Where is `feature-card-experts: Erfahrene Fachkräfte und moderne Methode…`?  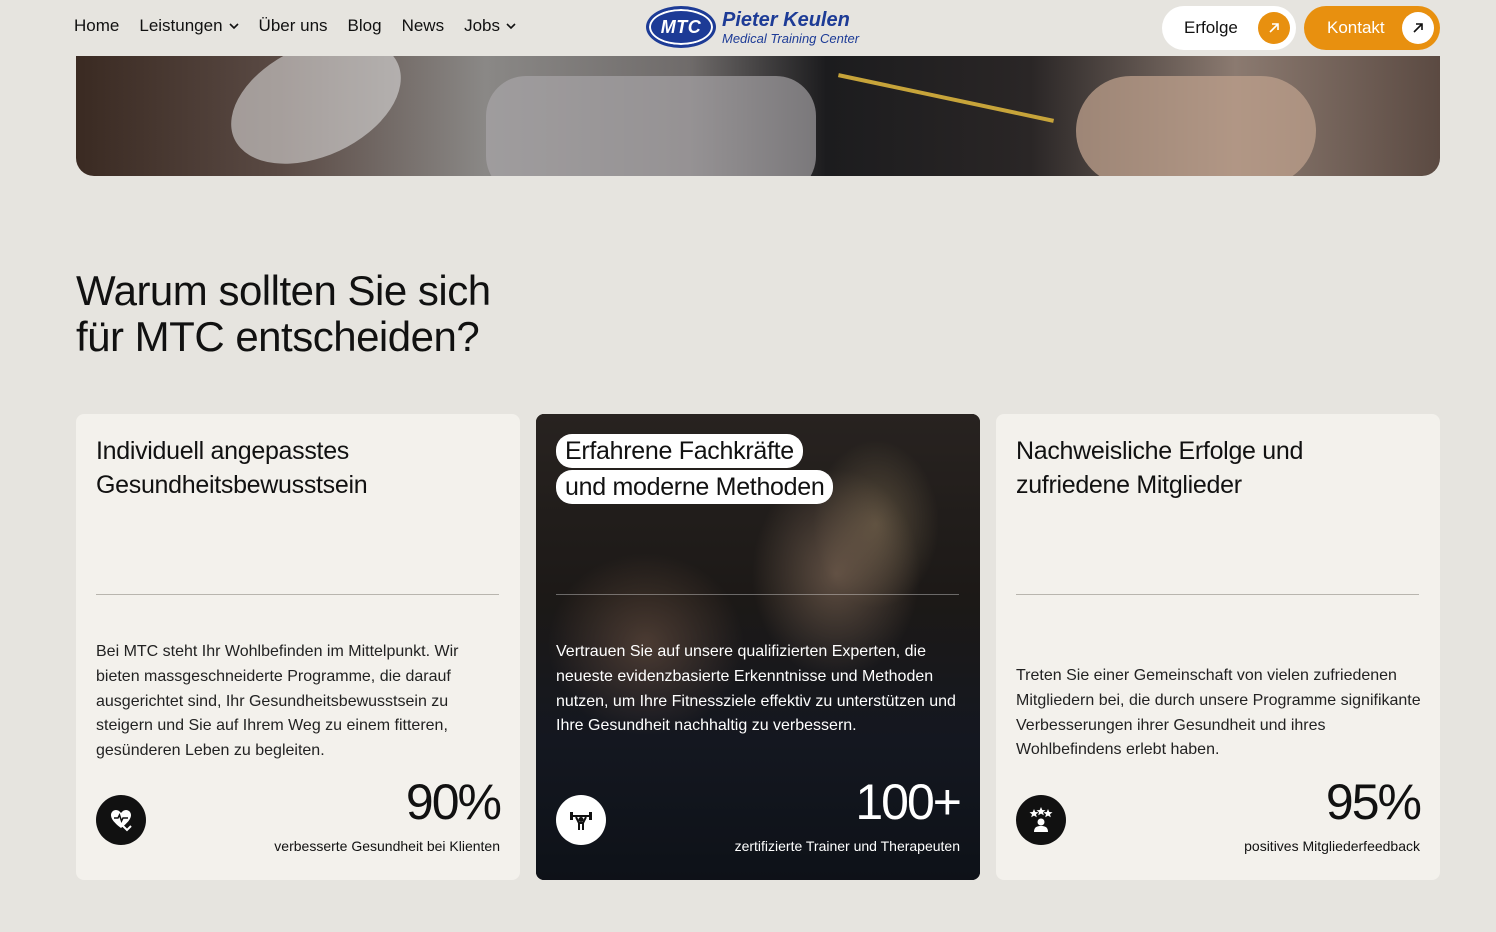
feature-card-experts: Erfahrene Fachkräfte und moderne Methode… is located at coordinates (758, 647).